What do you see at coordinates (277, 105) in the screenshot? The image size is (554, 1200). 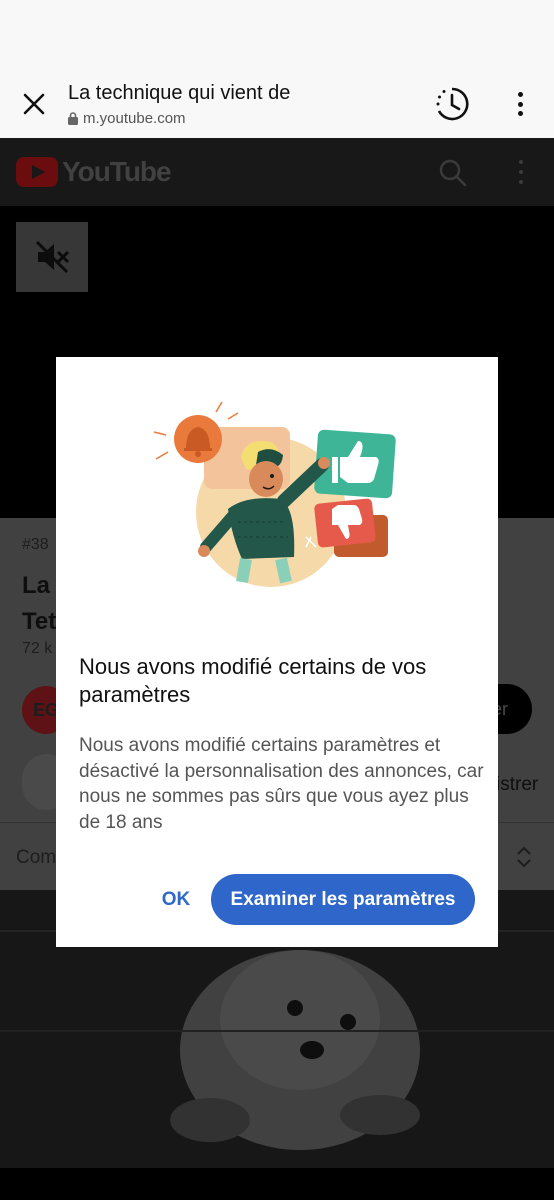 I see `browser-toolbar: La technique qui vient de m.youtube.com` at bounding box center [277, 105].